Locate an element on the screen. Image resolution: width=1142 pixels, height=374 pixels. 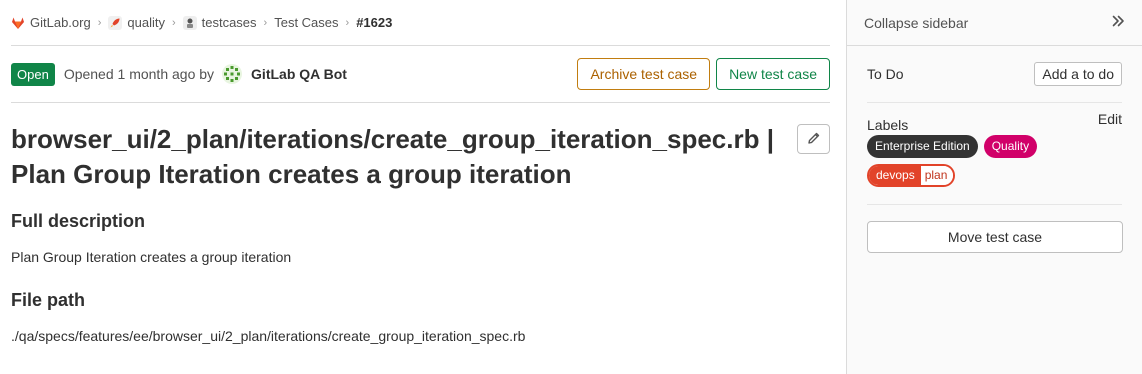
labels-list: Enterprise Edition Quality devops plan is located at coordinates (967, 161).